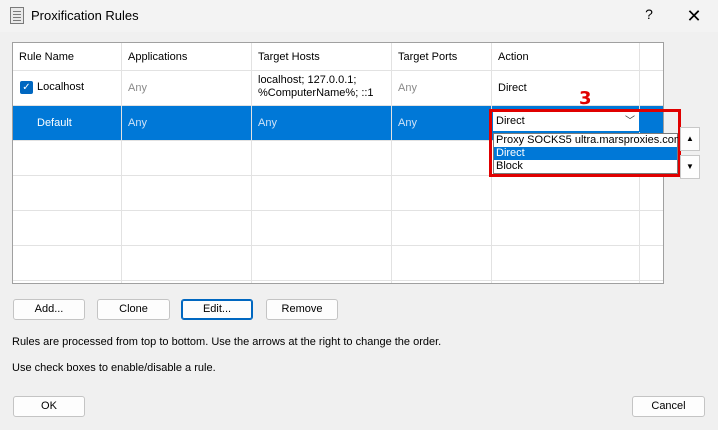 The width and height of the screenshot is (718, 430). Describe the element at coordinates (43, 57) in the screenshot. I see `column-header-rule-name: Rule Name` at that location.